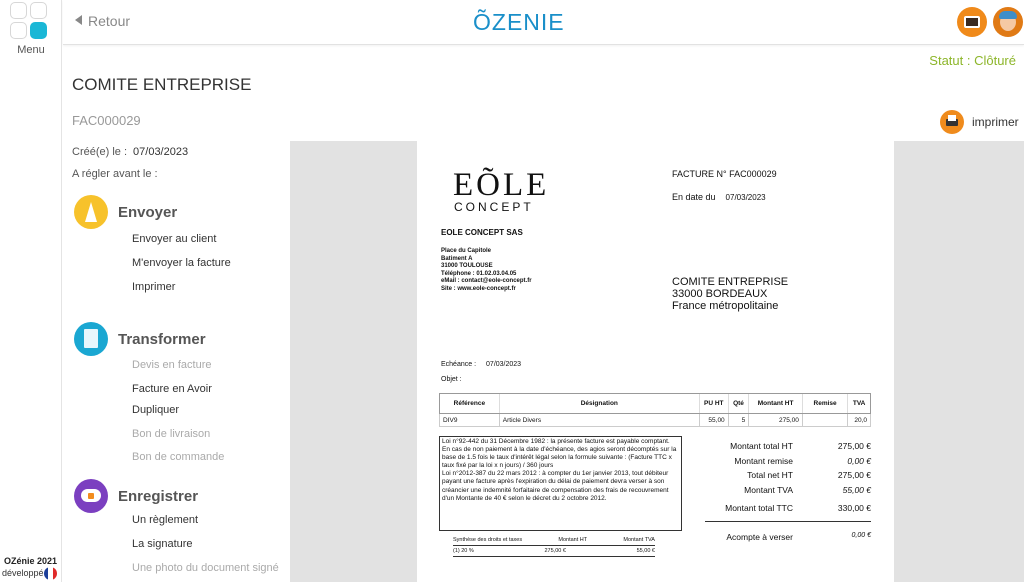  Describe the element at coordinates (205, 550) in the screenshot. I see `signature-link: La signature` at that location.